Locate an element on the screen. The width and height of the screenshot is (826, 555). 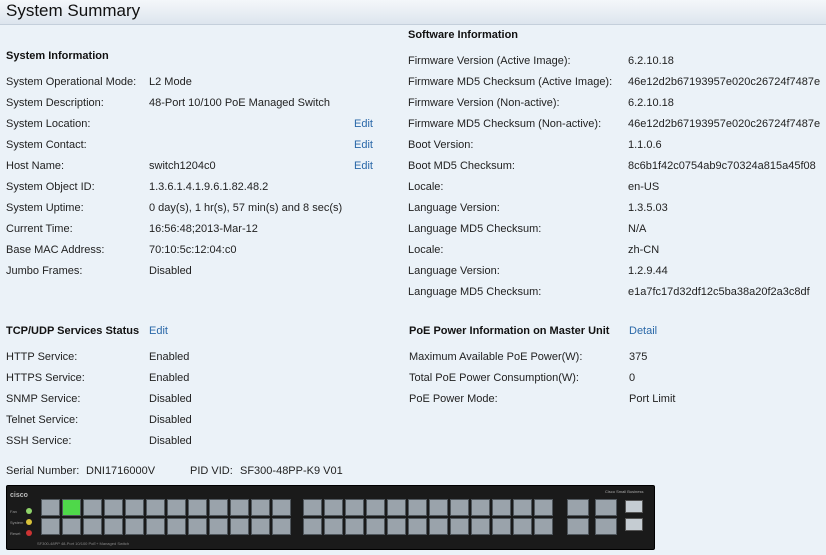
tcp-udp-edit-link: Edit is located at coordinates (158, 331).